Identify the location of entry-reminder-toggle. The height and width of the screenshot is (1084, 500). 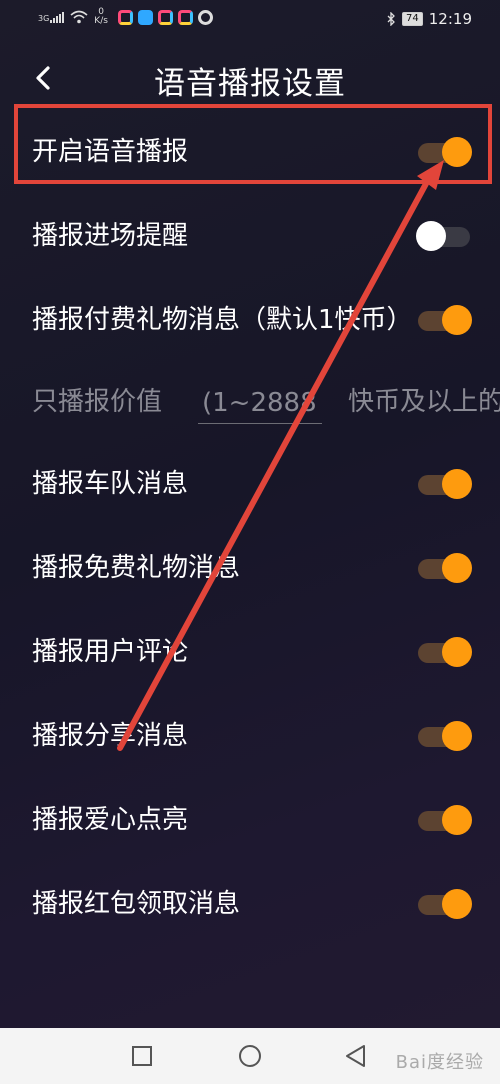
(444, 236).